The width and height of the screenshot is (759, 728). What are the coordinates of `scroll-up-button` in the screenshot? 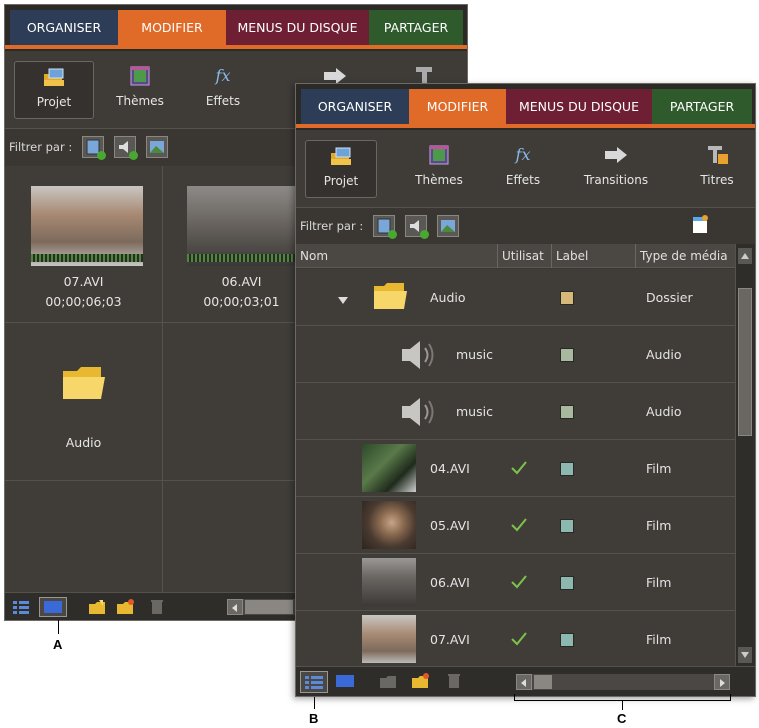 It's located at (745, 256).